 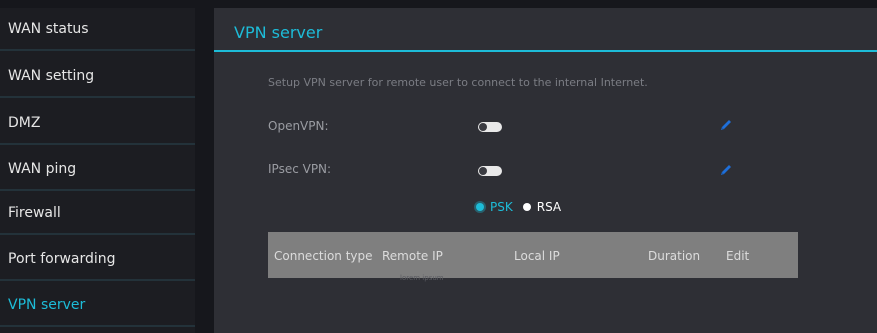 I want to click on openvpn-label: OpenVPN:, so click(x=298, y=126).